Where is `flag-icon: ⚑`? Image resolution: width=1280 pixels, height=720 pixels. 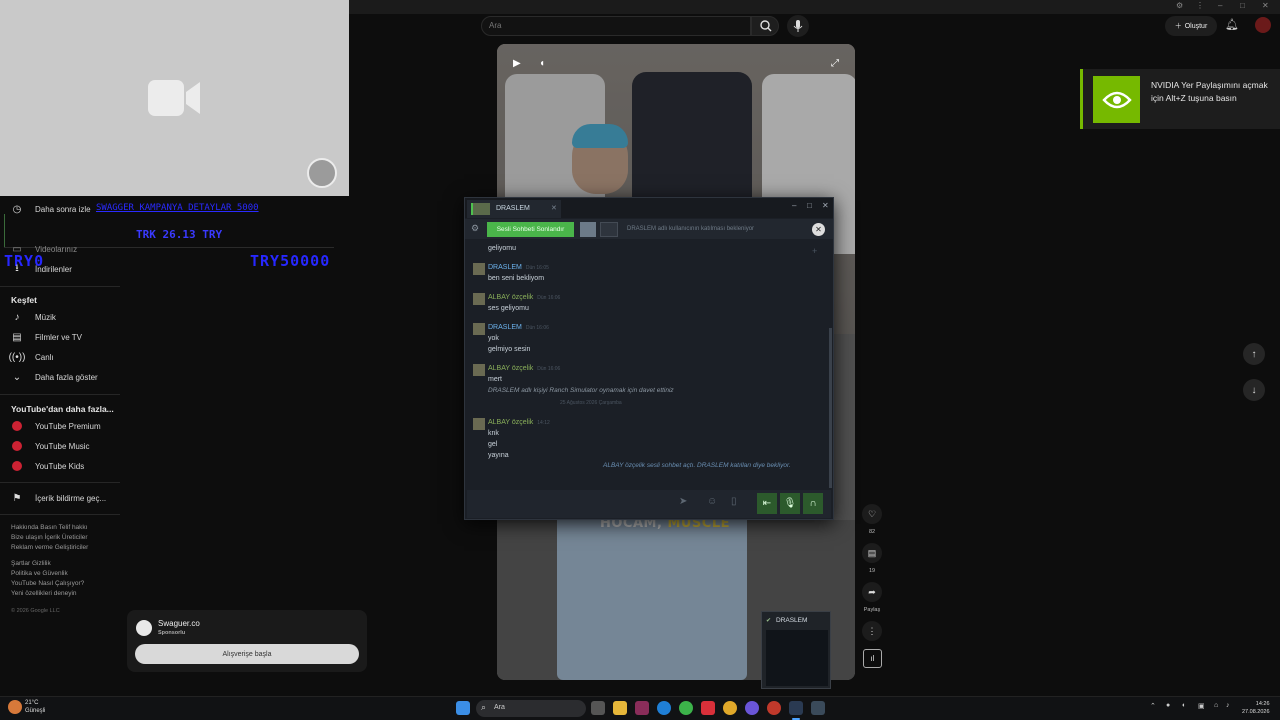
flag-icon: ⚑ is located at coordinates (17, 498).